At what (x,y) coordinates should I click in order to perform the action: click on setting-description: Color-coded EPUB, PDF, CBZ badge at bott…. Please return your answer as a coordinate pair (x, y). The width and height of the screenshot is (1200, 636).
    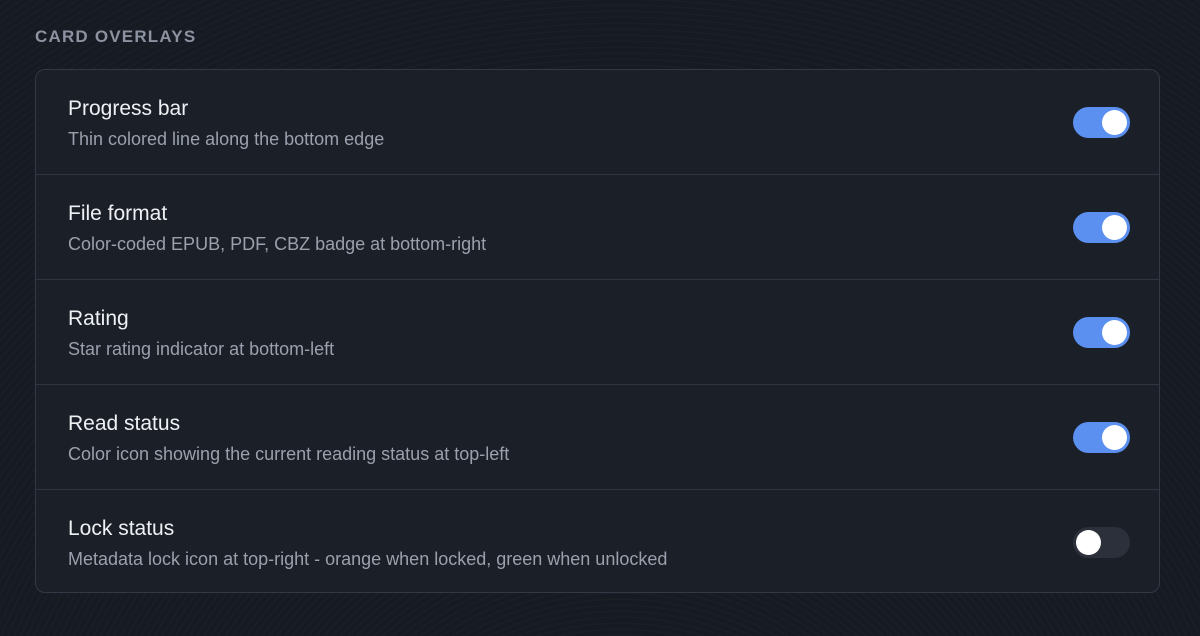
    Looking at the image, I should click on (277, 244).